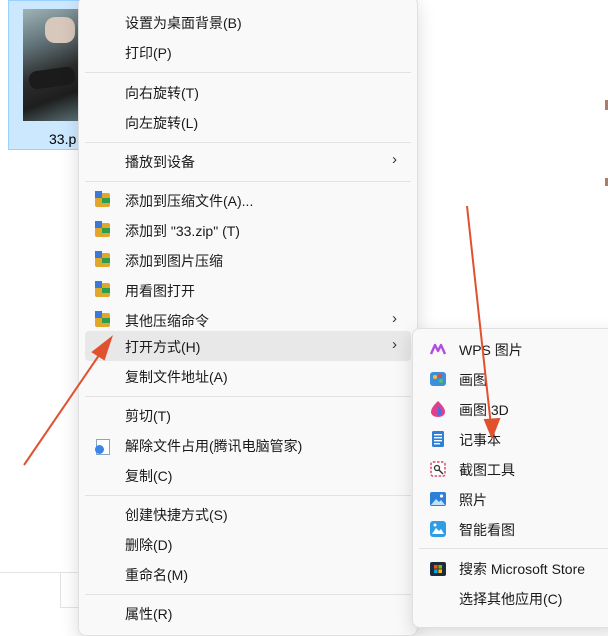  I want to click on menu-item-print: 打印(P), so click(248, 52).